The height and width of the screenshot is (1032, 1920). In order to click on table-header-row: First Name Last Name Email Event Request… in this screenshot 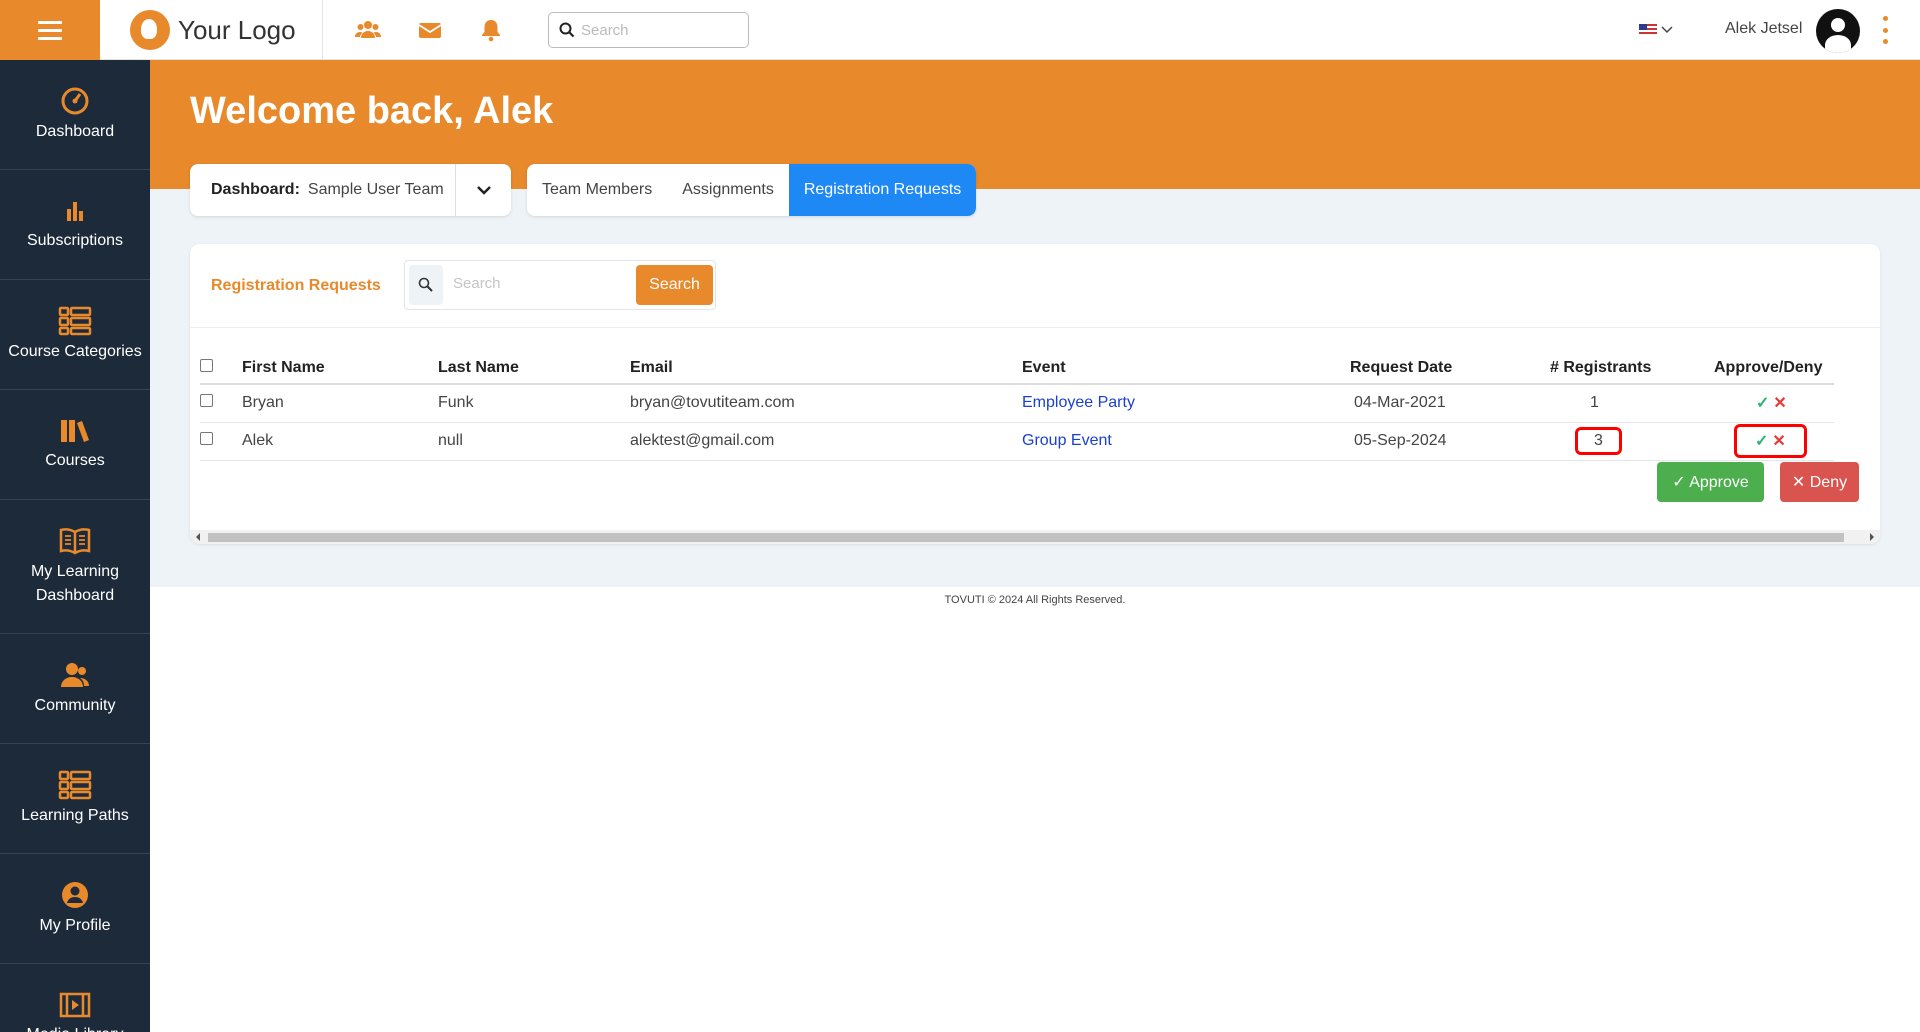, I will do `click(1017, 362)`.